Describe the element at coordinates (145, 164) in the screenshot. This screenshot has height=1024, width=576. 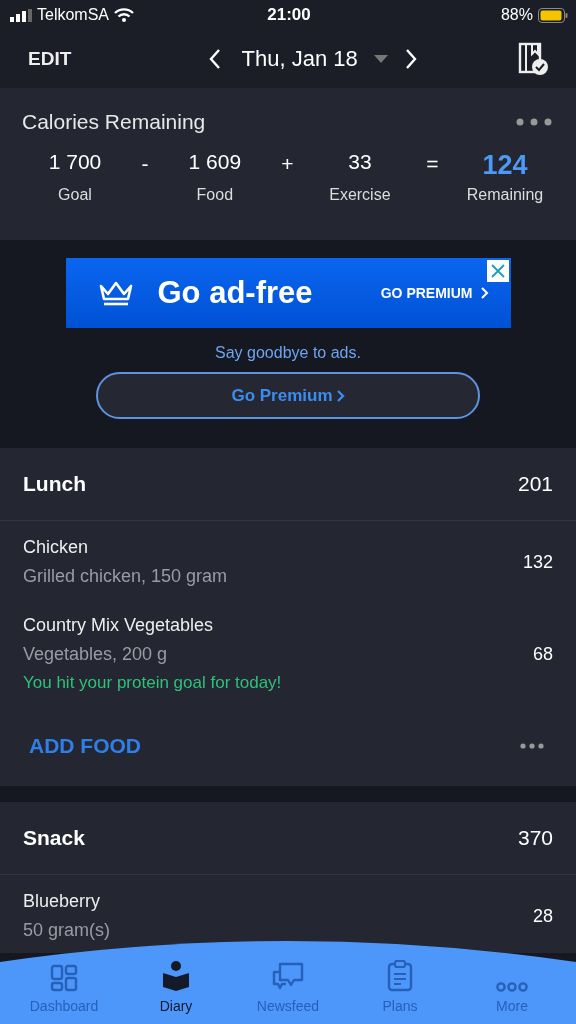
I see `operator-sign: -` at that location.